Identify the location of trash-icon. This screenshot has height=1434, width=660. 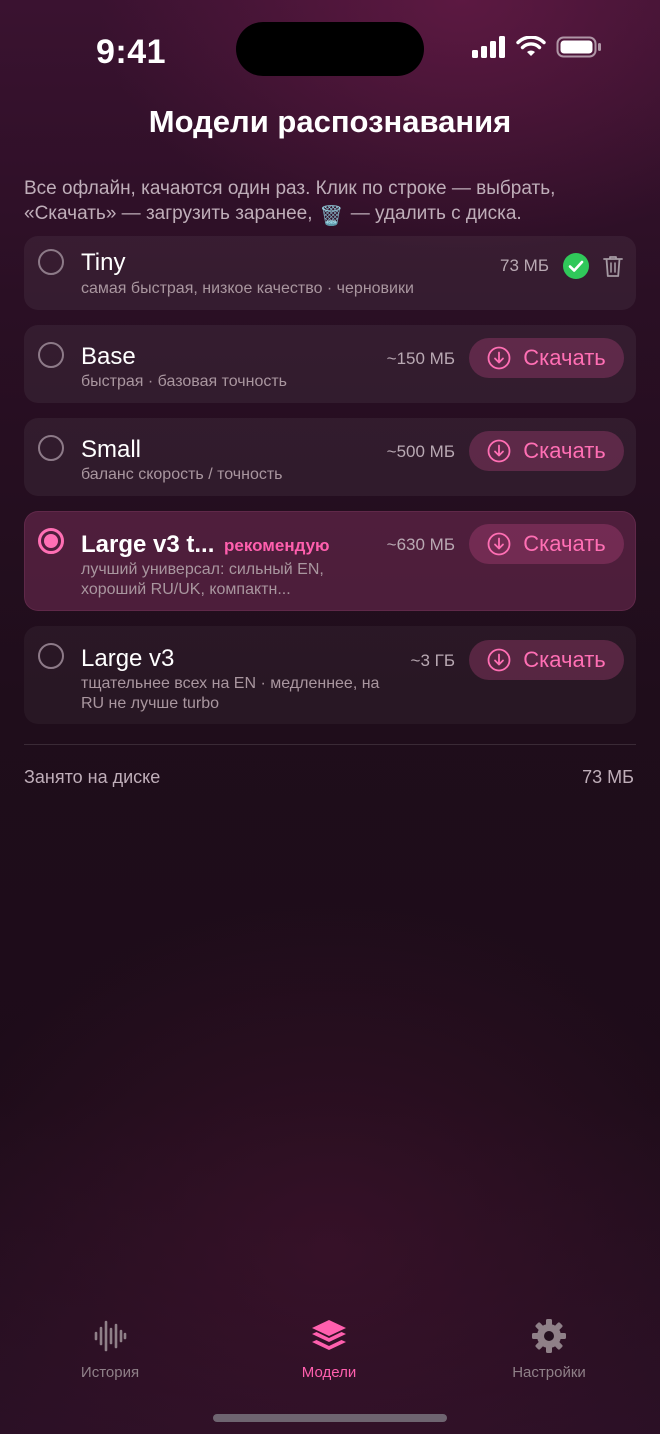
(613, 266).